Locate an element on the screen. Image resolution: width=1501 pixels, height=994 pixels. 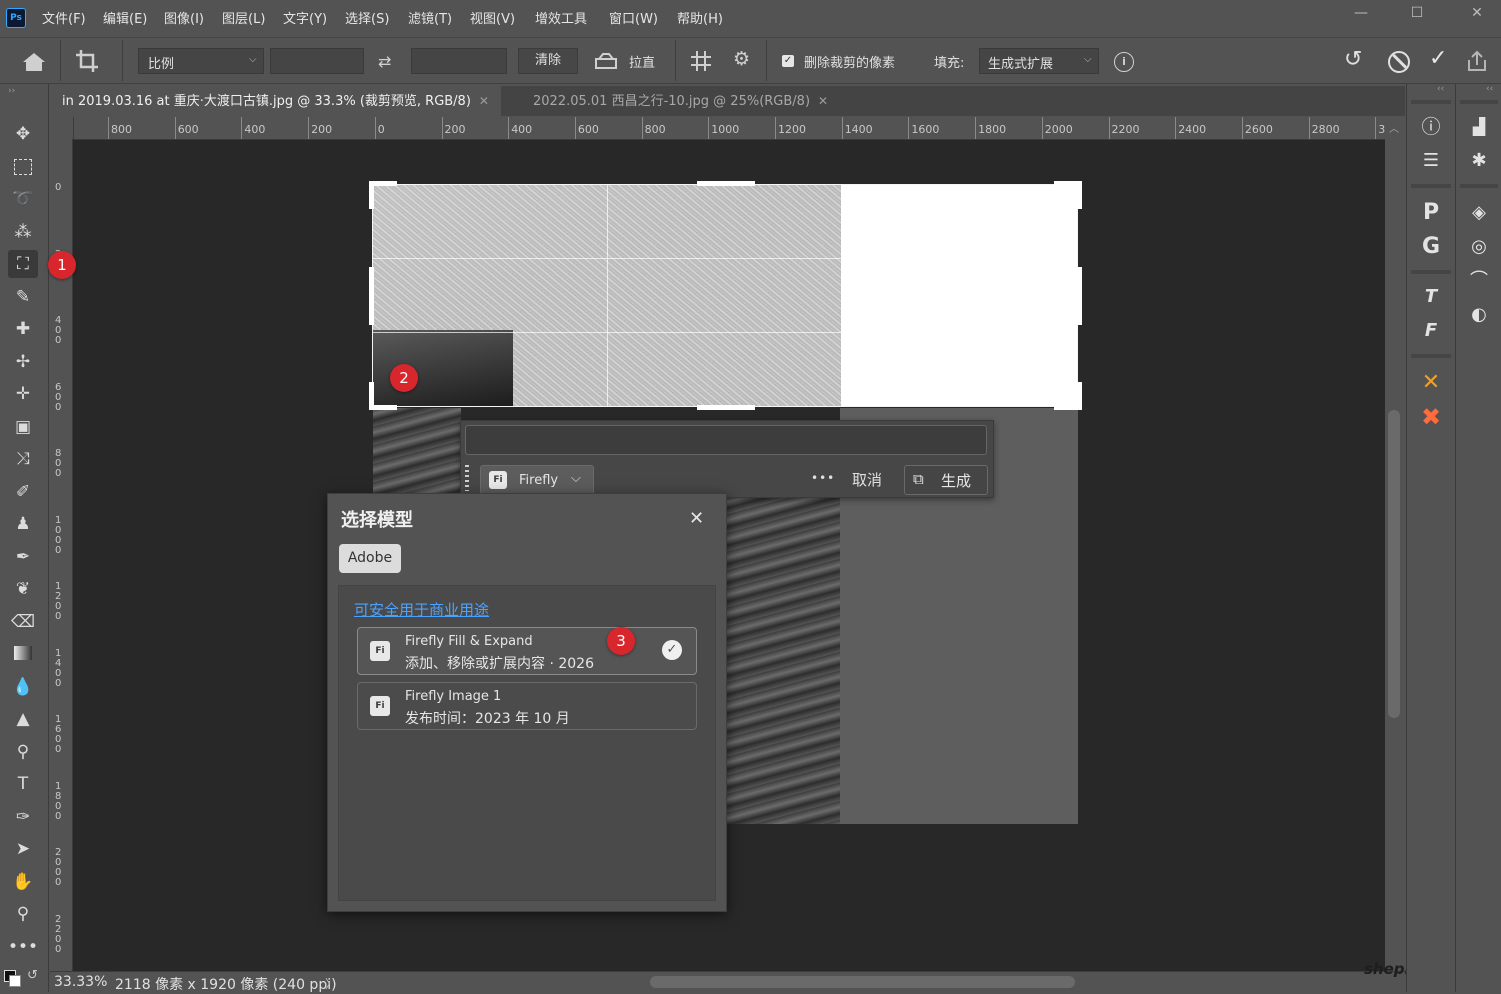
more-icon: ••• is located at coordinates (23, 947).